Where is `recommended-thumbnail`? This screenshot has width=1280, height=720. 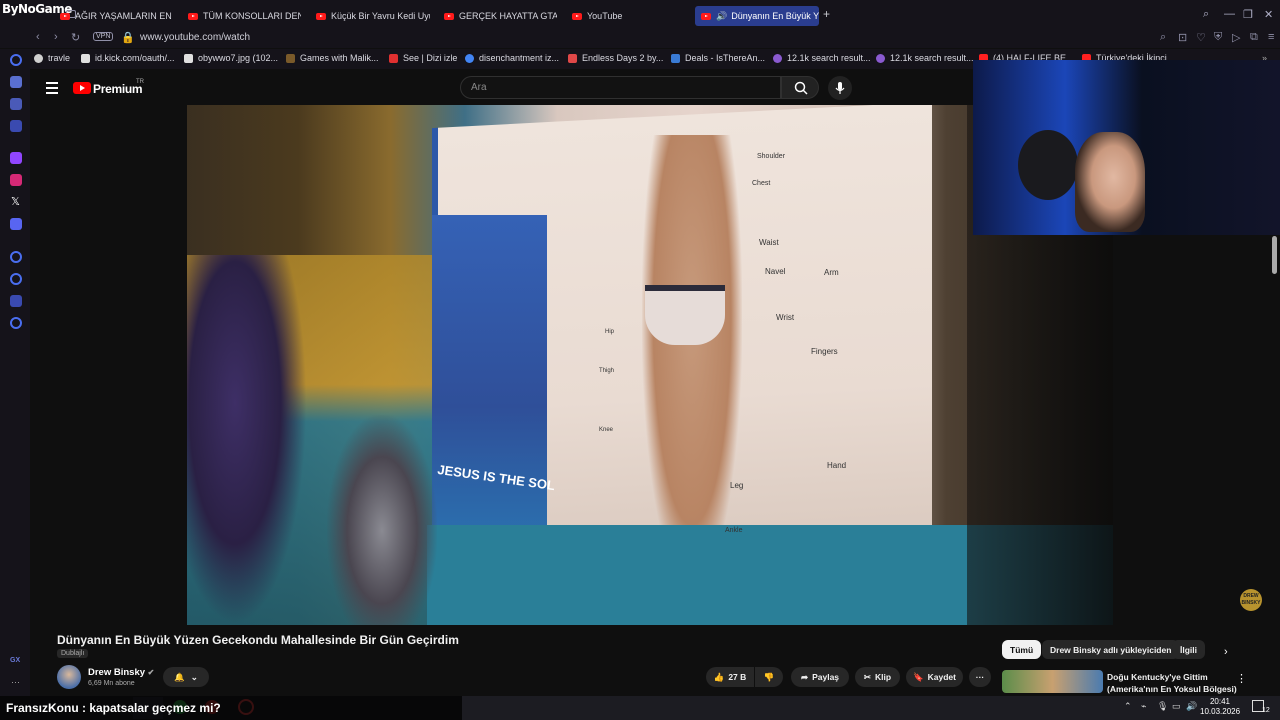 recommended-thumbnail is located at coordinates (1052, 681).